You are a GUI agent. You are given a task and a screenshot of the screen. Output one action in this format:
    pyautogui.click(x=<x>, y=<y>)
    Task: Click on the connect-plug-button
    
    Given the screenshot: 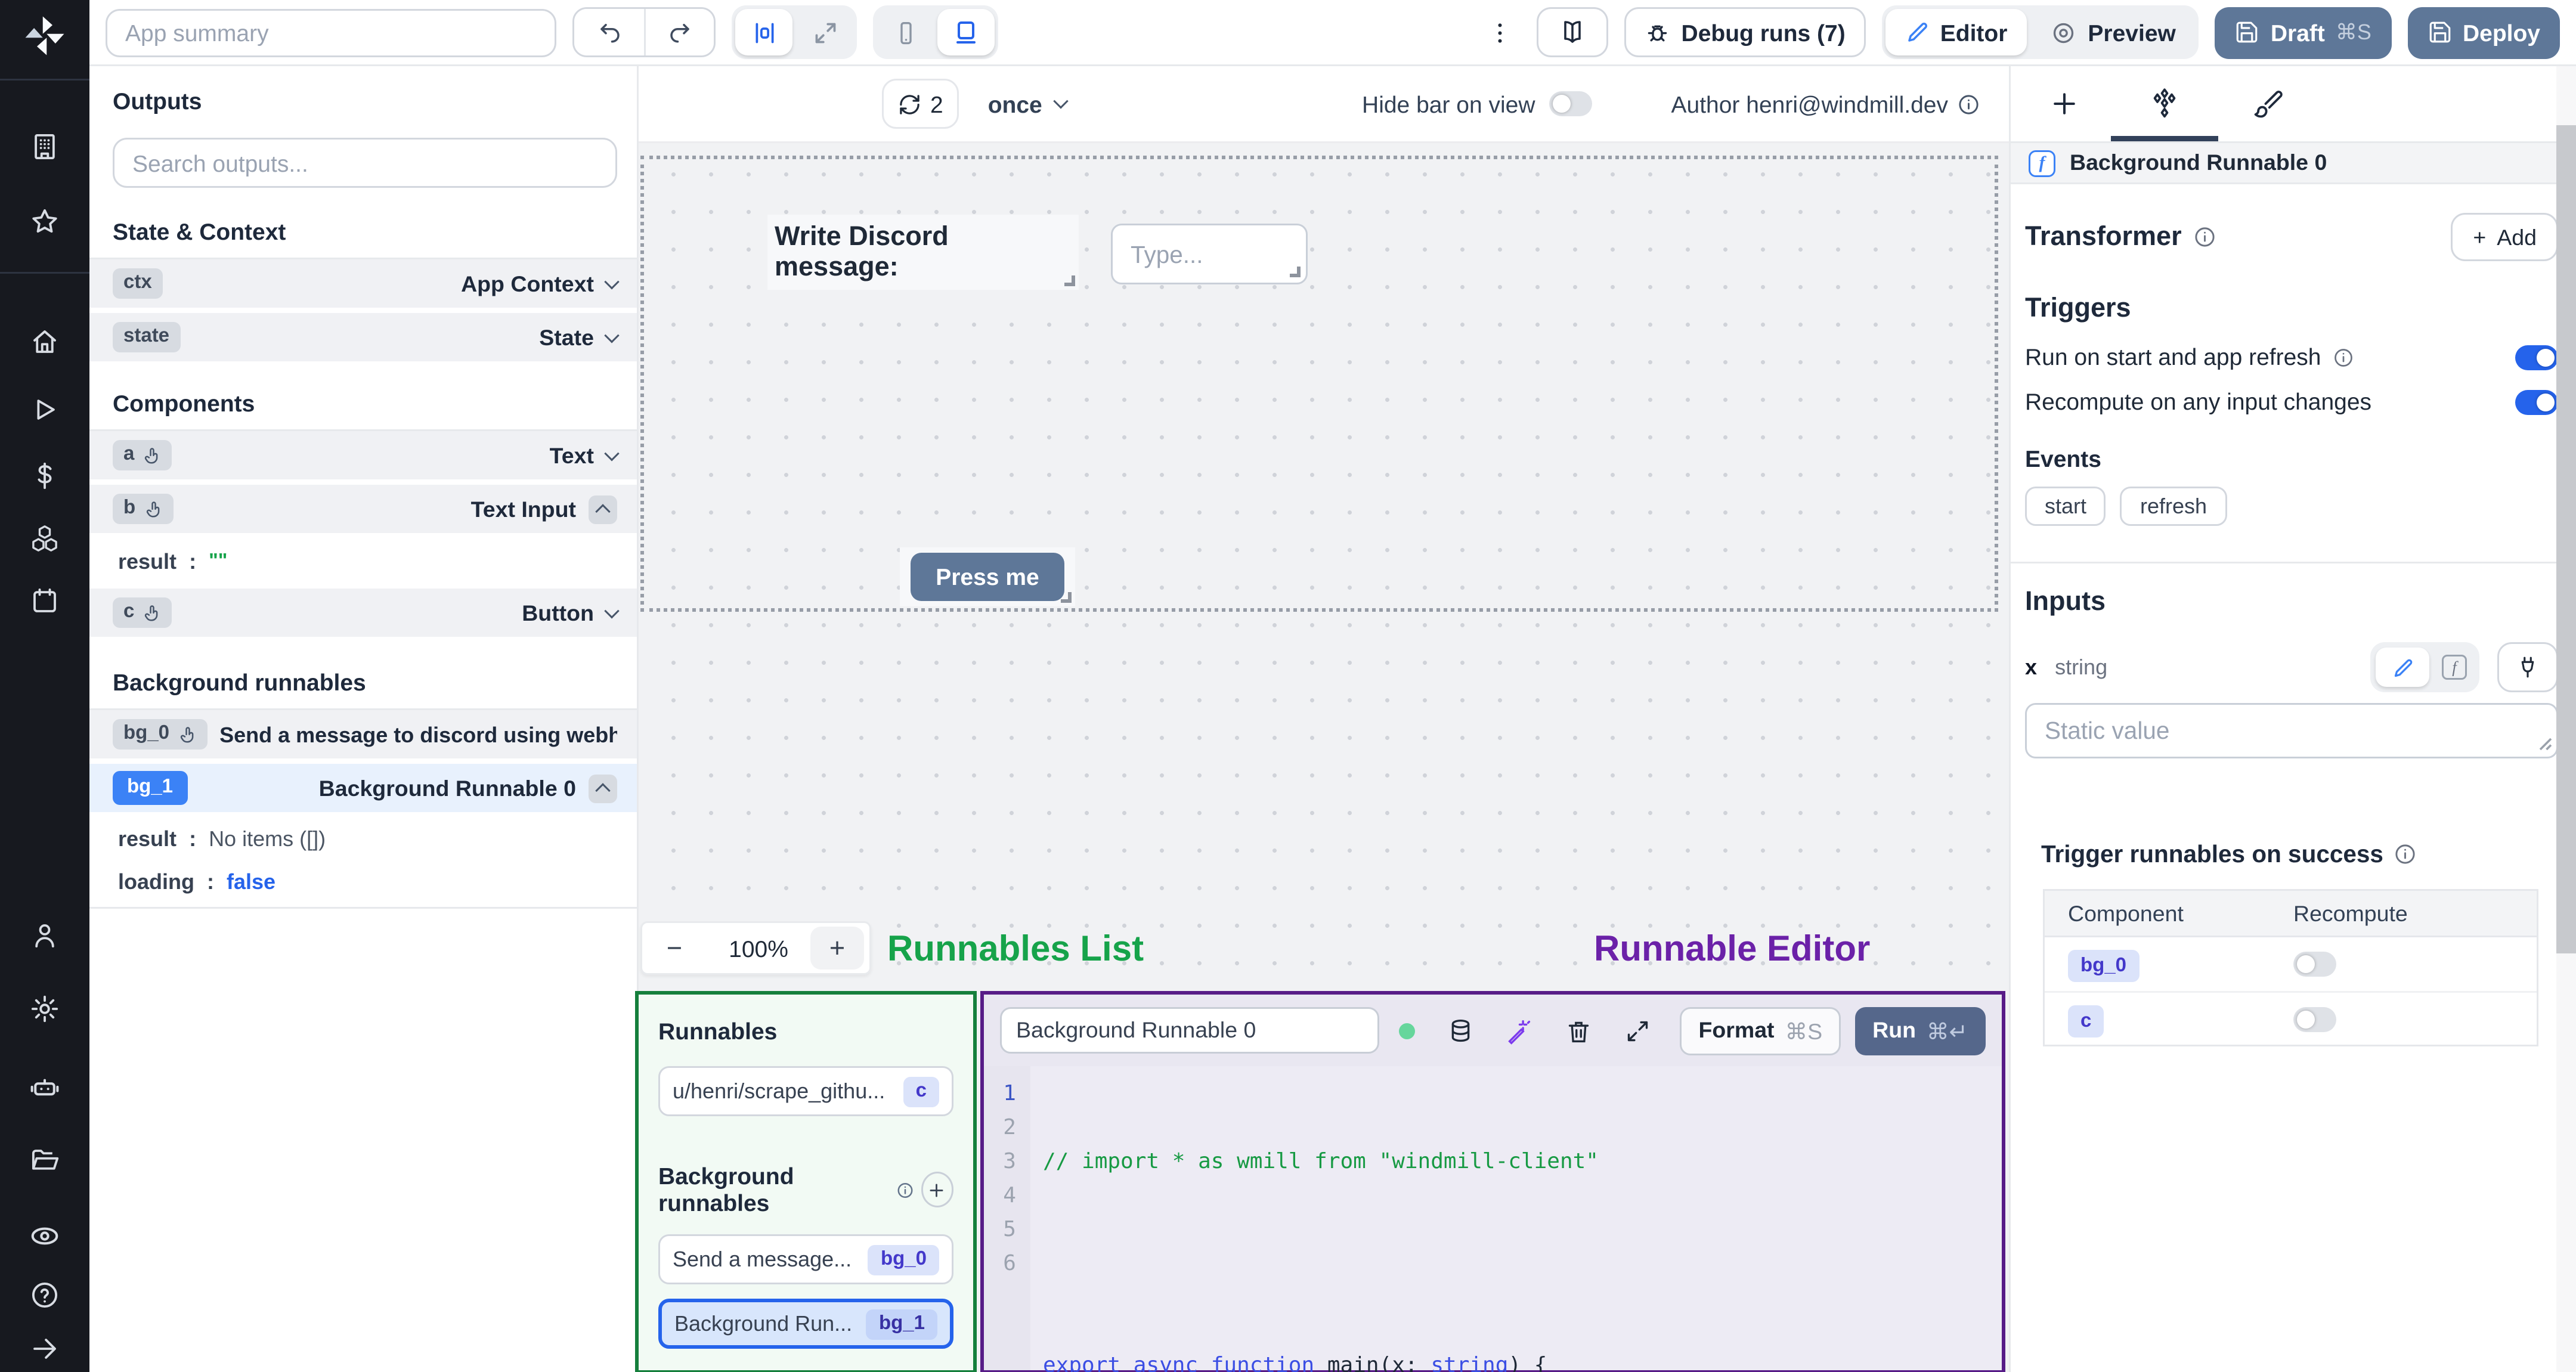 What is the action you would take?
    pyautogui.click(x=2527, y=667)
    